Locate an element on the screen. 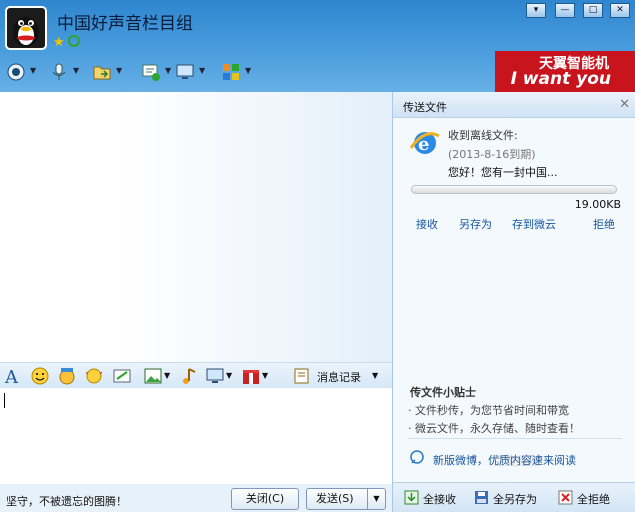 The image size is (635, 512). message-icon is located at coordinates (151, 72).